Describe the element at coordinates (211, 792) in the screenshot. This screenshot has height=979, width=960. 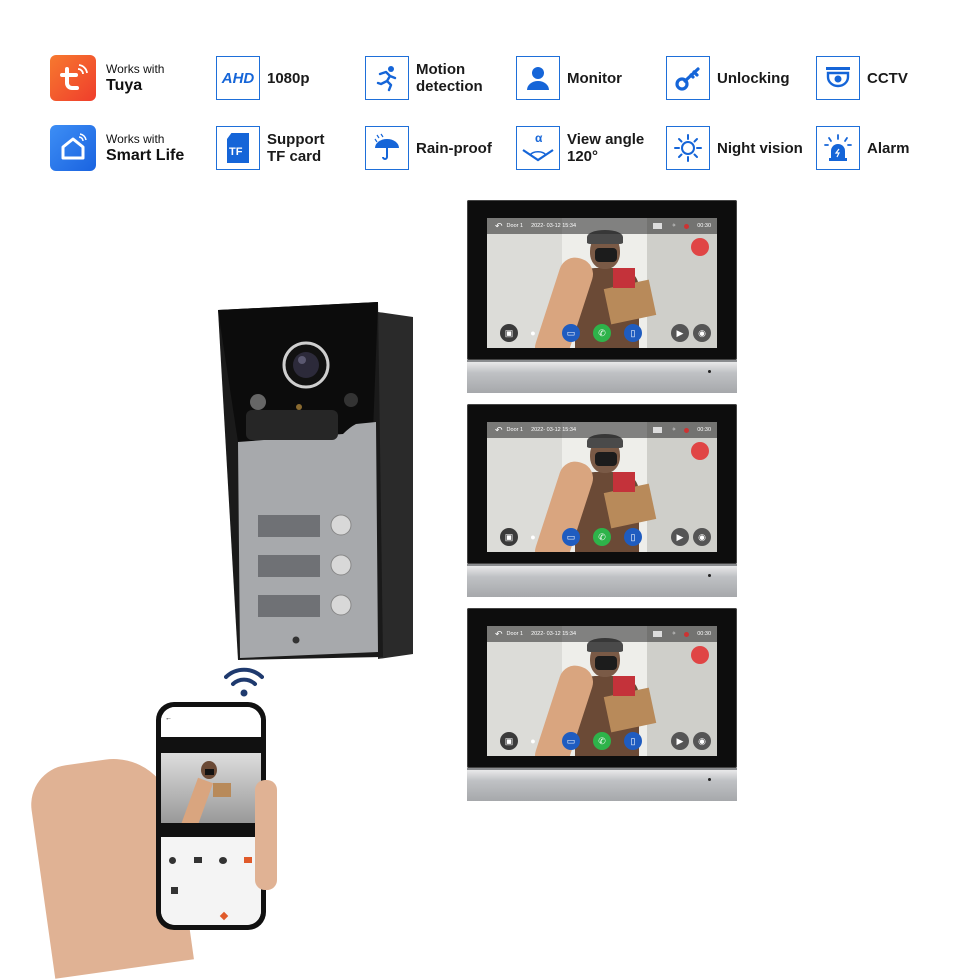
I see `phone-live-view` at that location.